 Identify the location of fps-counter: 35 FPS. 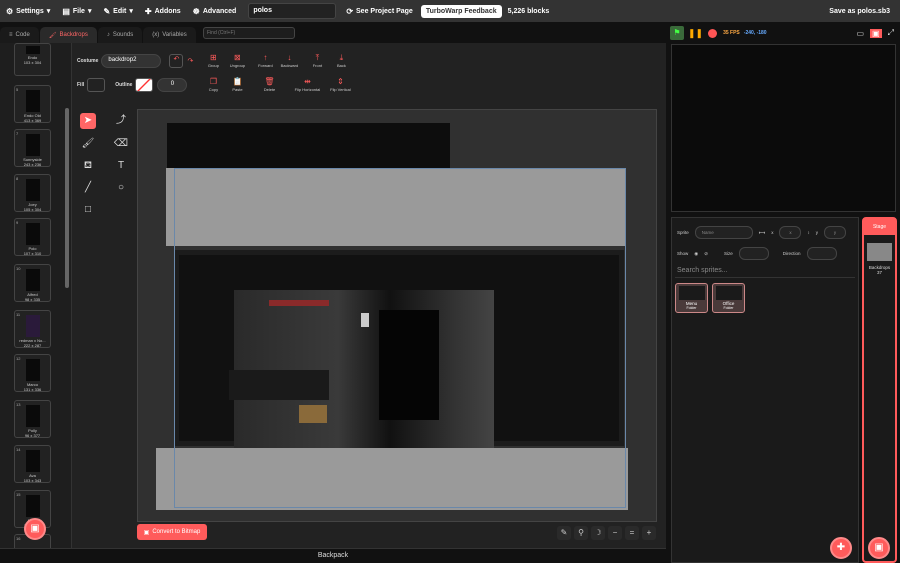
(731, 33).